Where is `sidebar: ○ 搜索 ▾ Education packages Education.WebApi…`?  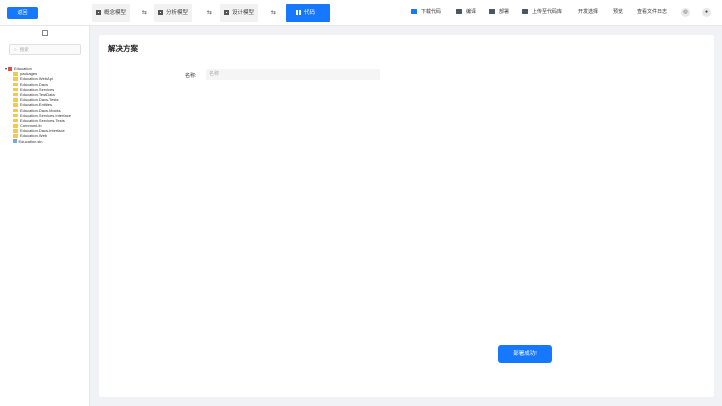 sidebar: ○ 搜索 ▾ Education packages Education.WebApi… is located at coordinates (45, 216).